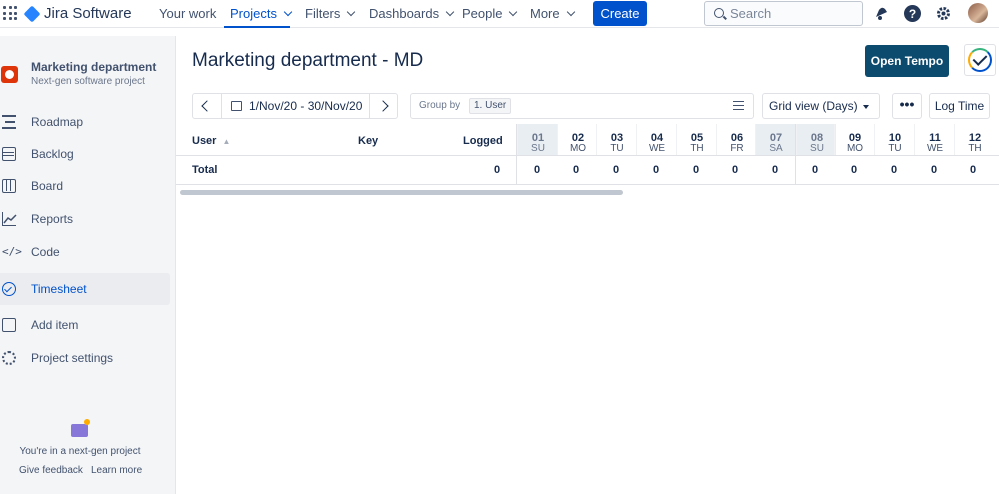 The width and height of the screenshot is (999, 494). What do you see at coordinates (738, 105) in the screenshot?
I see `menu-icon` at bounding box center [738, 105].